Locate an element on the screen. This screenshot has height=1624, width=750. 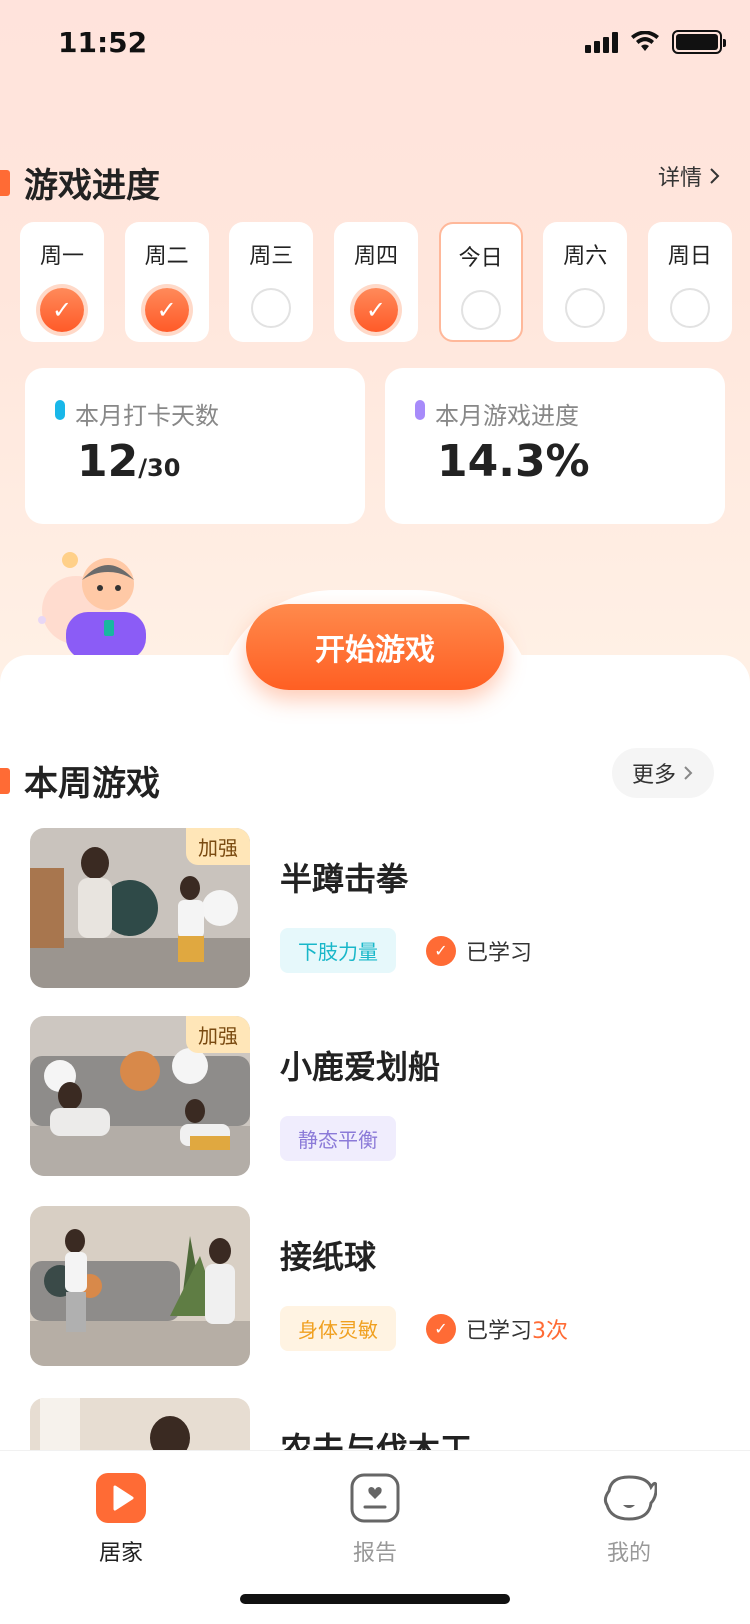
weekly-section-header: 本周游戏 is located at coordinates (80, 780).